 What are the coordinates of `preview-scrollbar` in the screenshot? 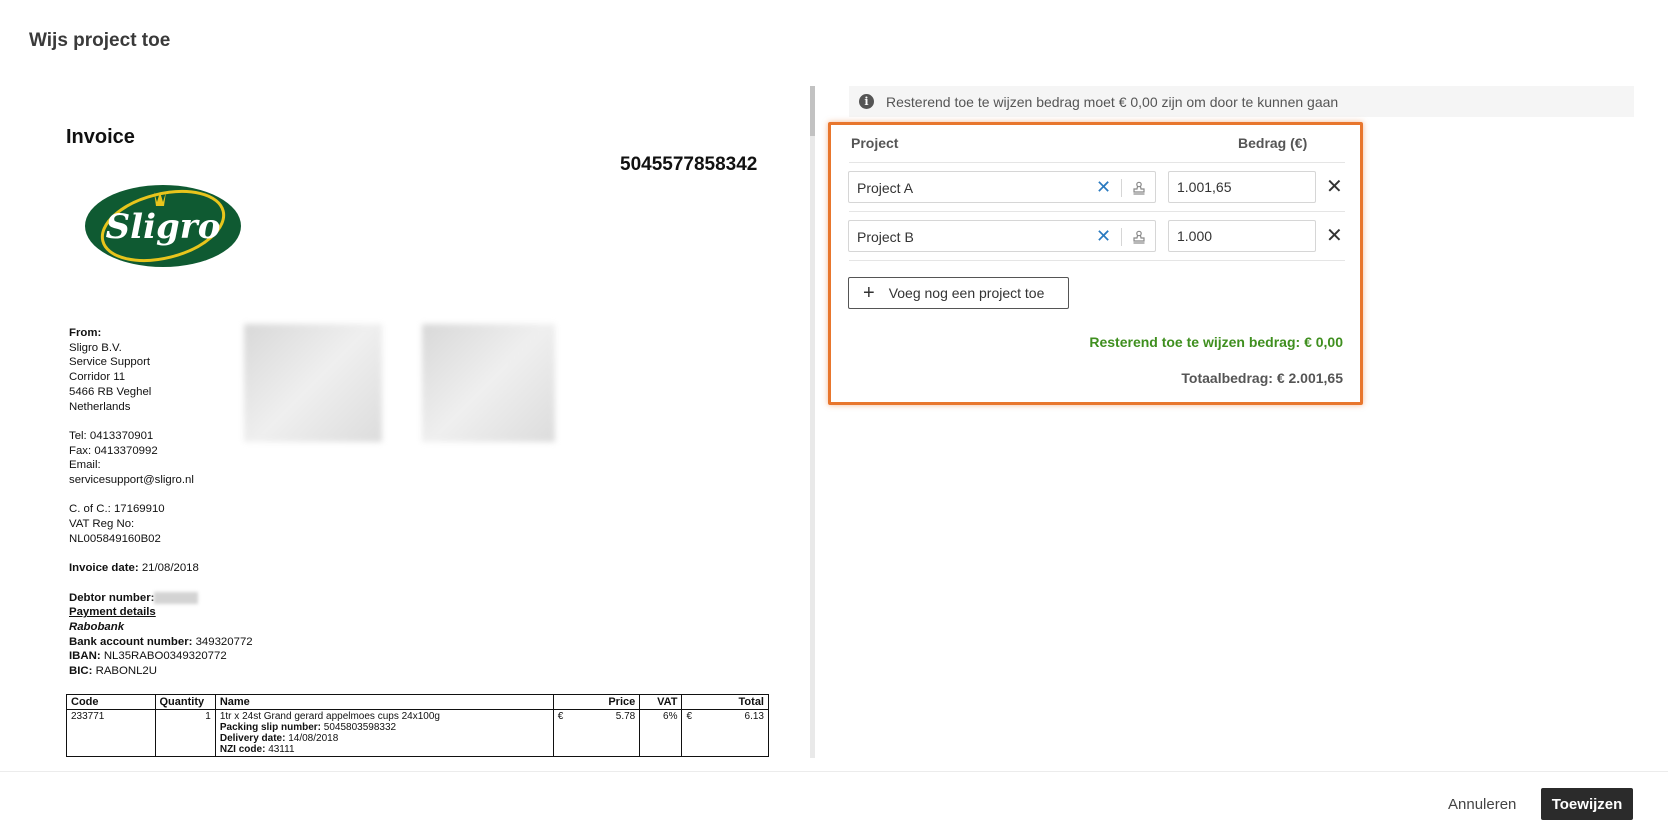 It's located at (812, 422).